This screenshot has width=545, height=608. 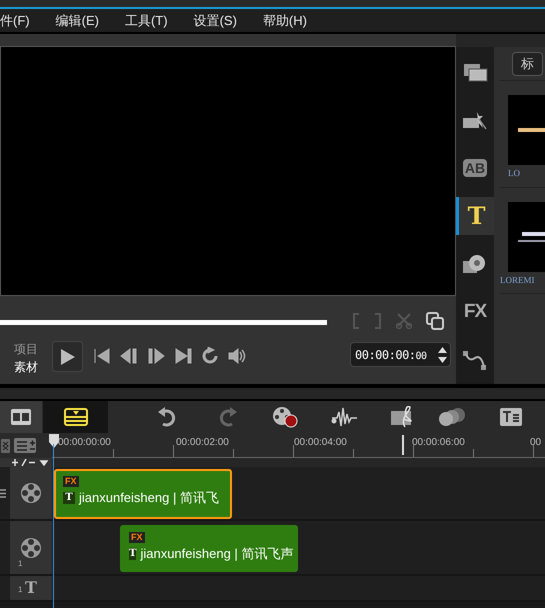 I want to click on menu-item: 编辑(E), so click(x=77, y=20).